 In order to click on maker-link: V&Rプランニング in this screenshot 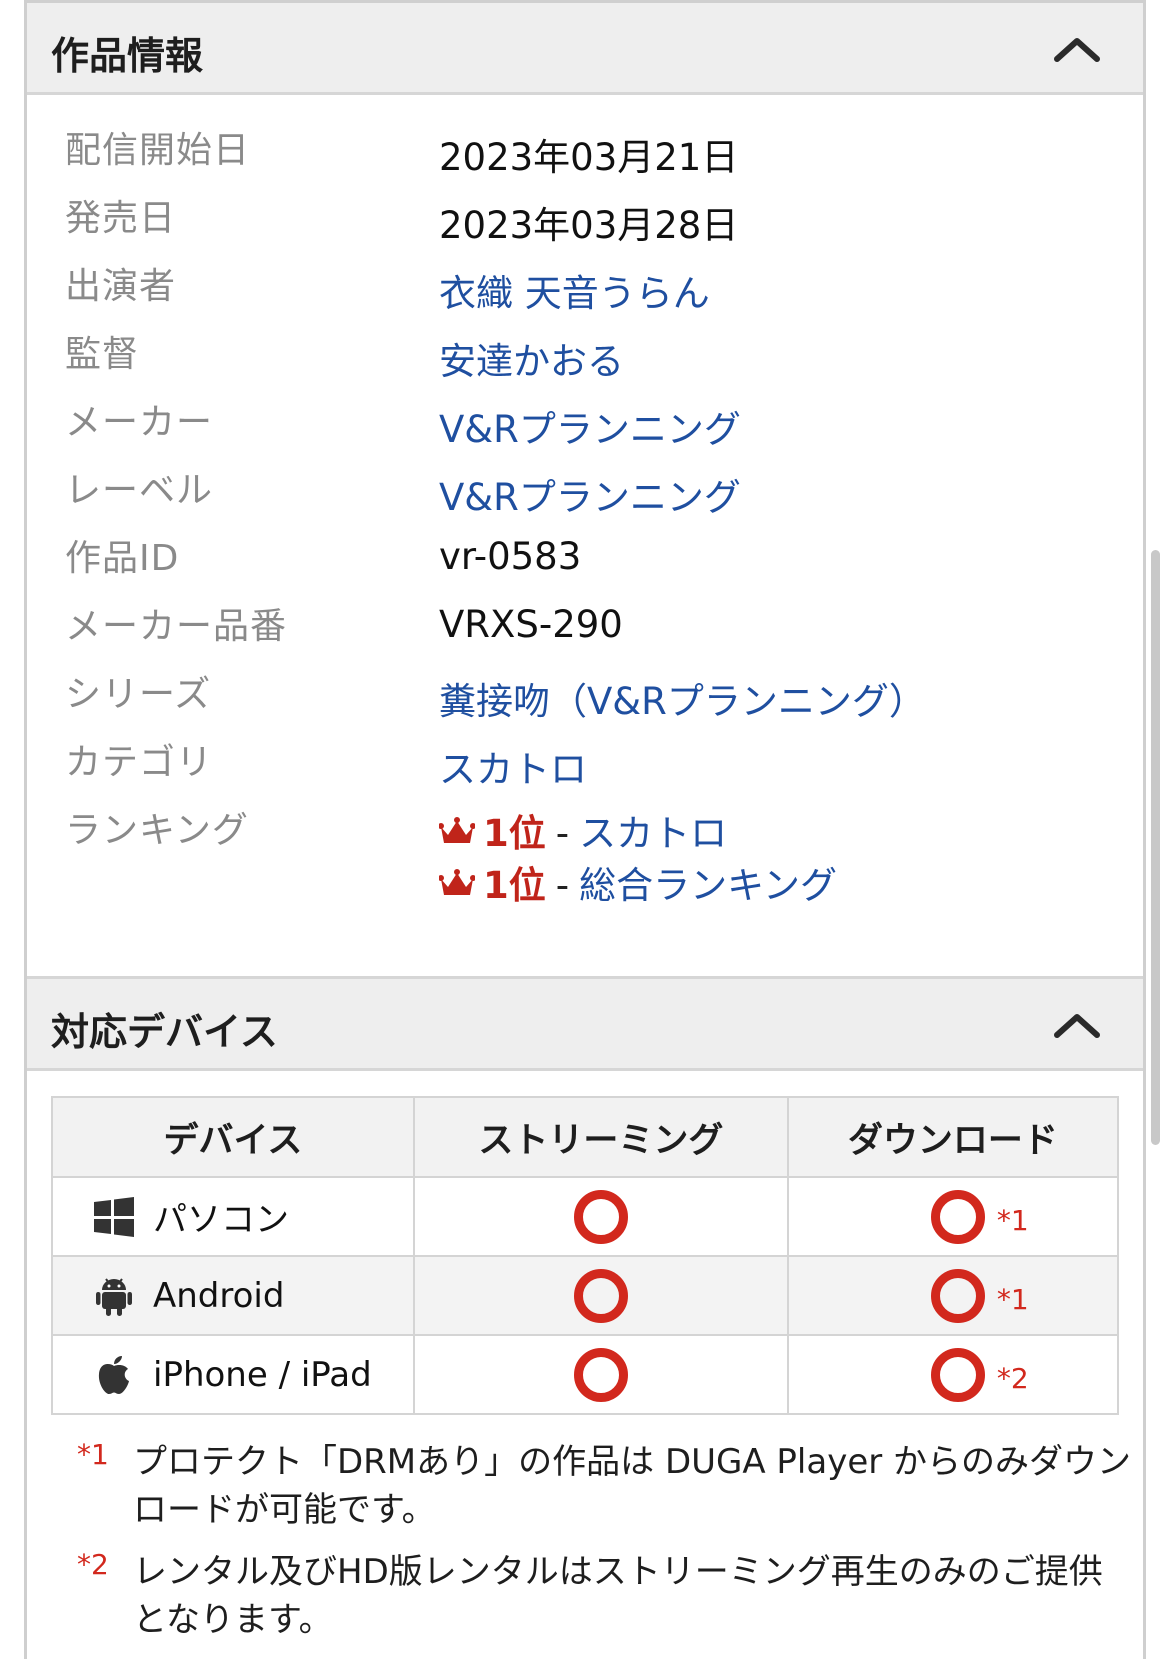, I will do `click(590, 426)`.